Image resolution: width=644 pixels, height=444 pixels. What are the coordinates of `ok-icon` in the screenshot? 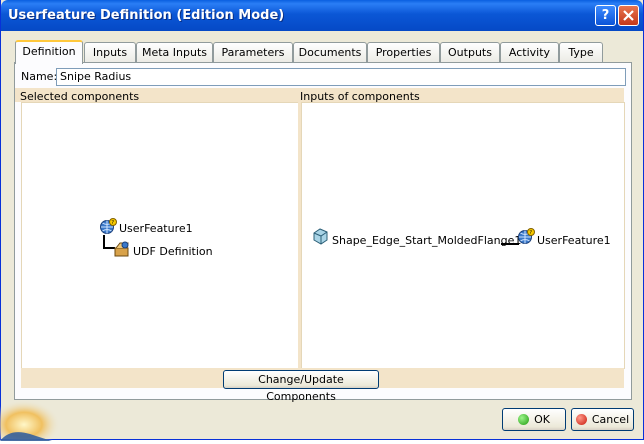 It's located at (524, 419).